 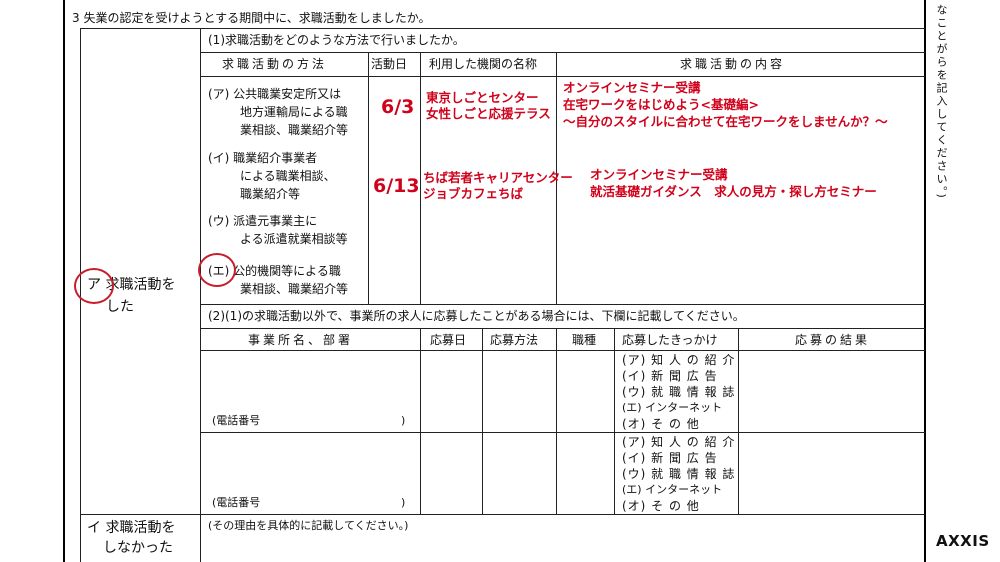 I want to click on row-1-option-o: (オ) そ の 他, so click(x=661, y=424).